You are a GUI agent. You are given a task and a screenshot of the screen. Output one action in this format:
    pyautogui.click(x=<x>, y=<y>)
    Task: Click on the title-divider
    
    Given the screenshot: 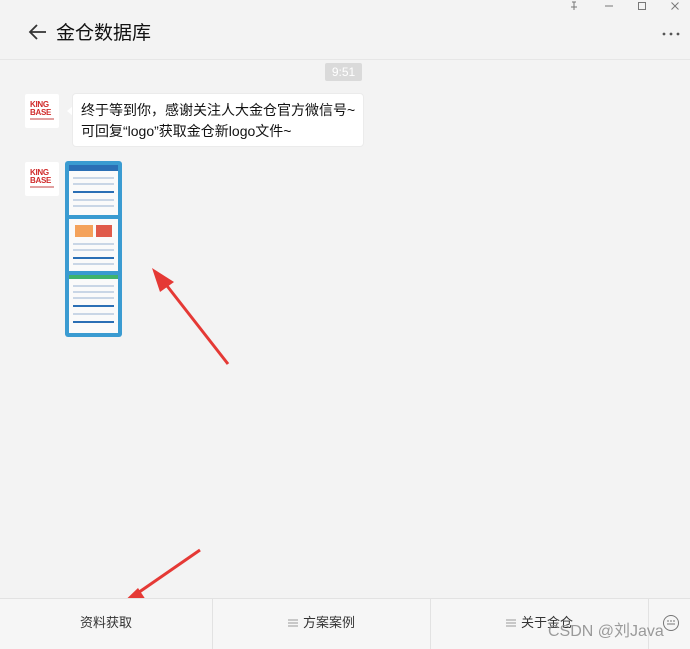 What is the action you would take?
    pyautogui.click(x=345, y=59)
    